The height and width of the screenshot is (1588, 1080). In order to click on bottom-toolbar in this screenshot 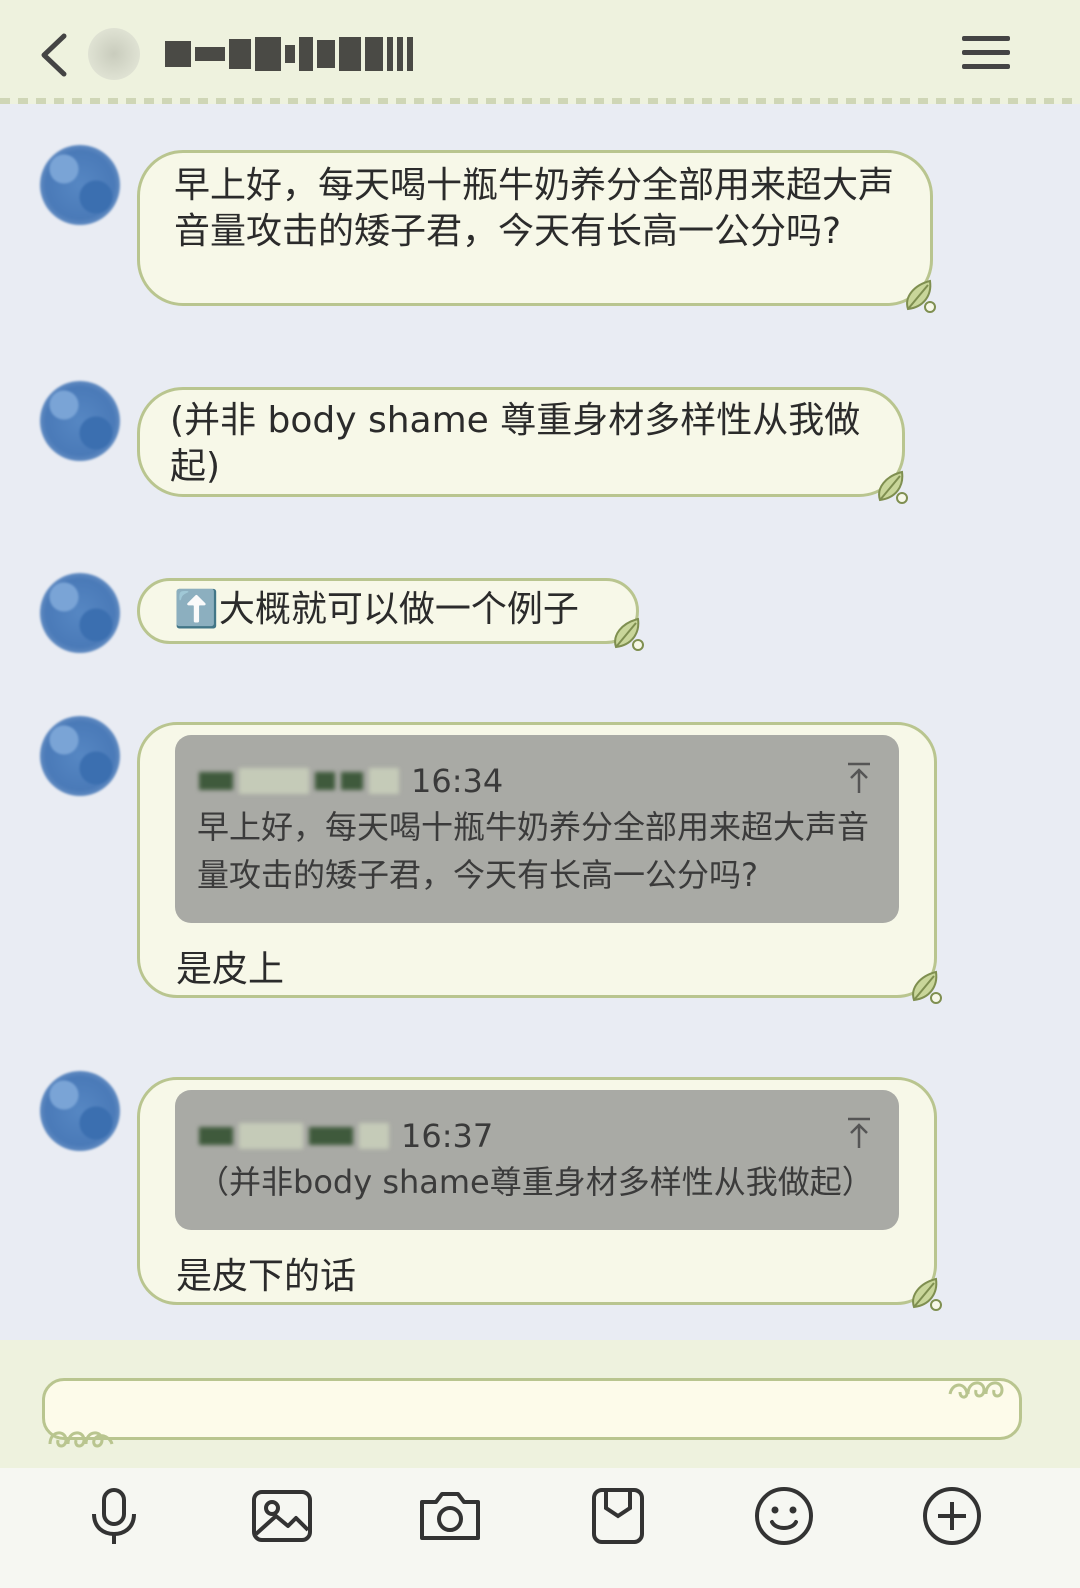, I will do `click(540, 1528)`.